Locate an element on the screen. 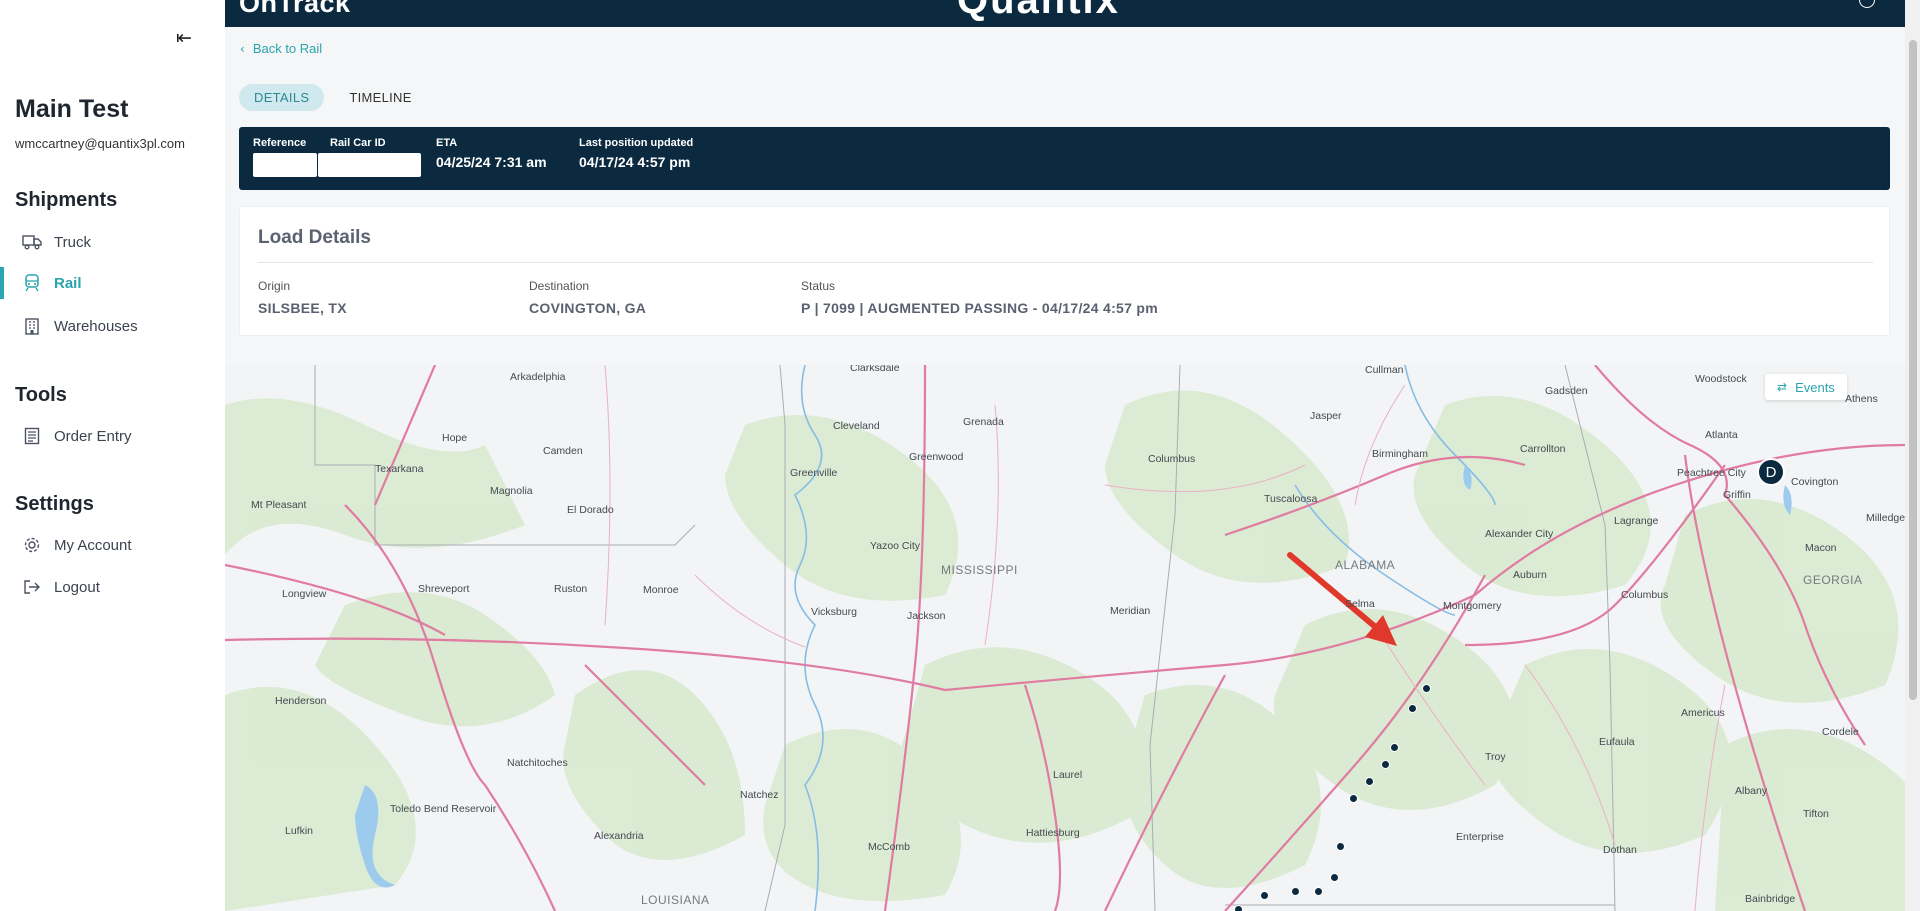  logout-icon is located at coordinates (32, 587).